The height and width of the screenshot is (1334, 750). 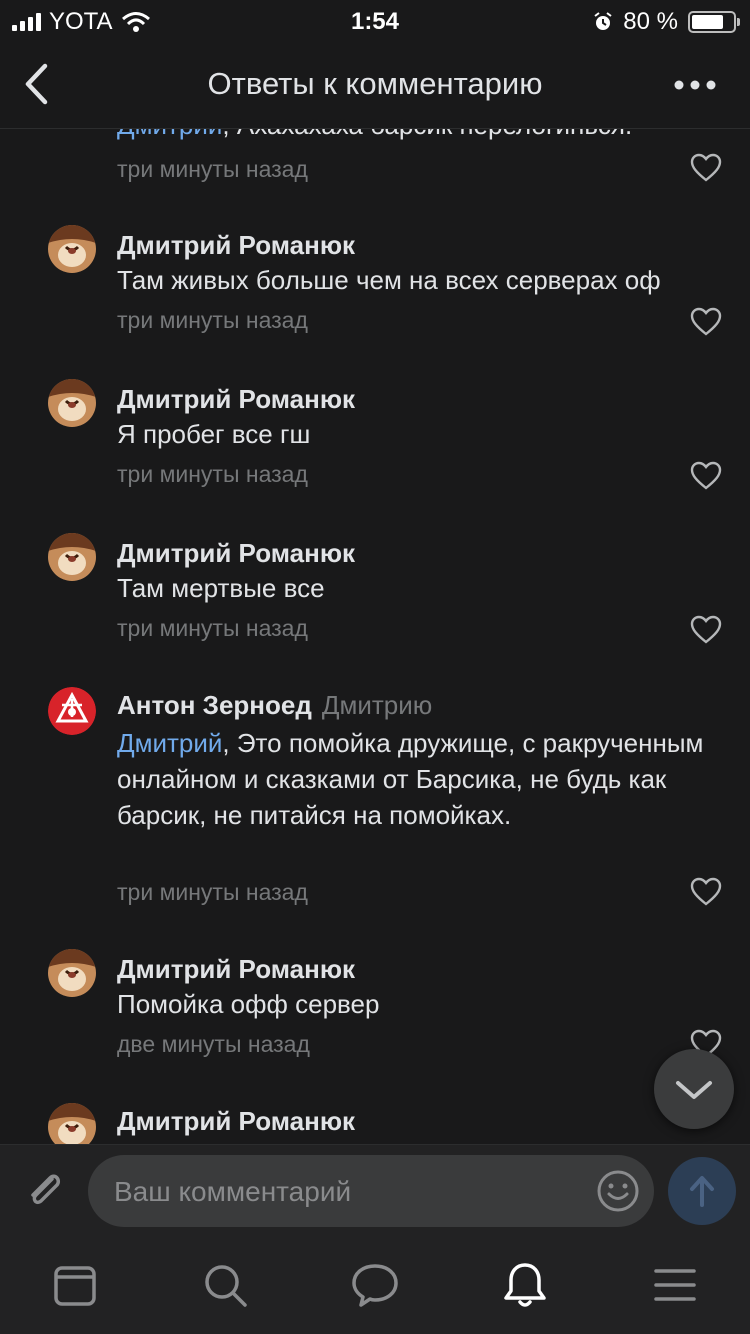 I want to click on page-title: Ответы к комментарию, so click(x=375, y=83).